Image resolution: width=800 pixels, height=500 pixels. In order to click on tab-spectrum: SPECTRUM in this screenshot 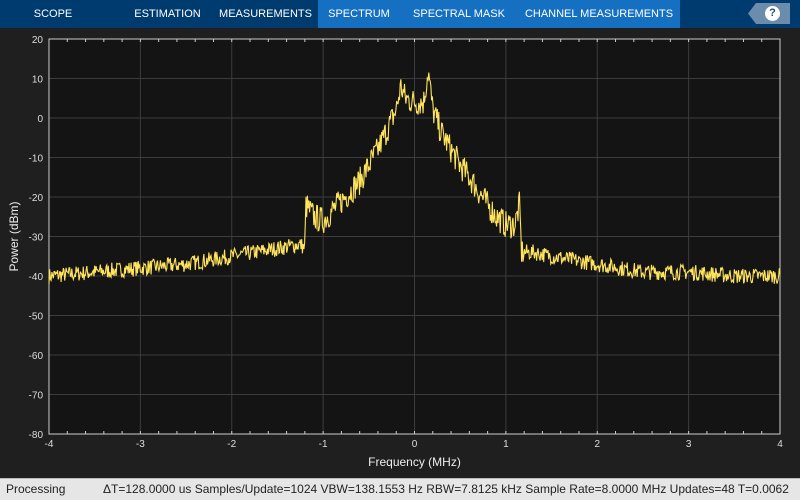, I will do `click(359, 14)`.